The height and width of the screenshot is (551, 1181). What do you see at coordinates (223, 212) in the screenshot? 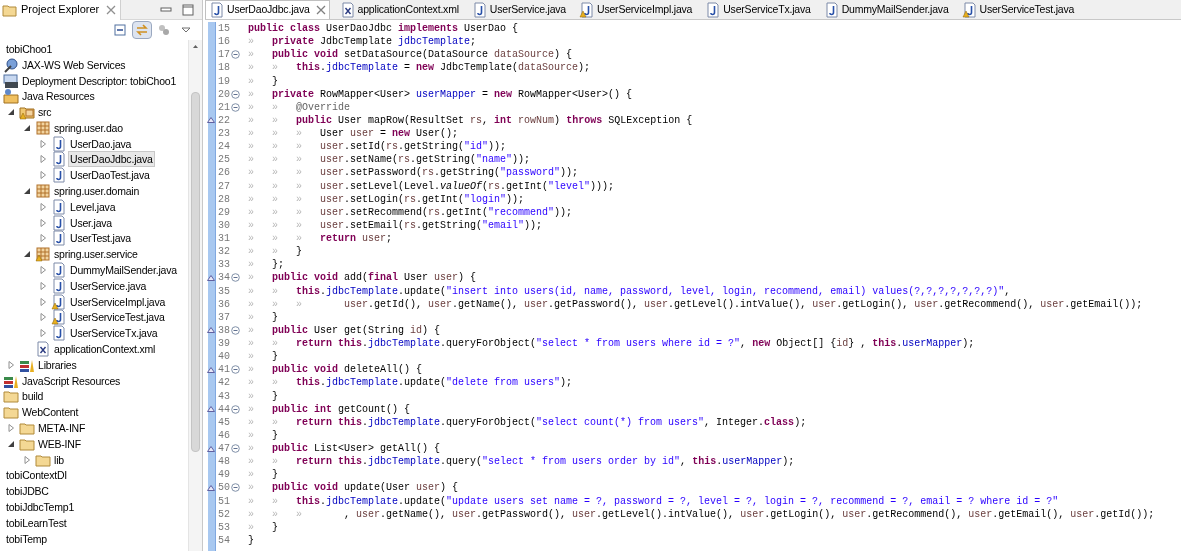
I see `line-number: 29` at bounding box center [223, 212].